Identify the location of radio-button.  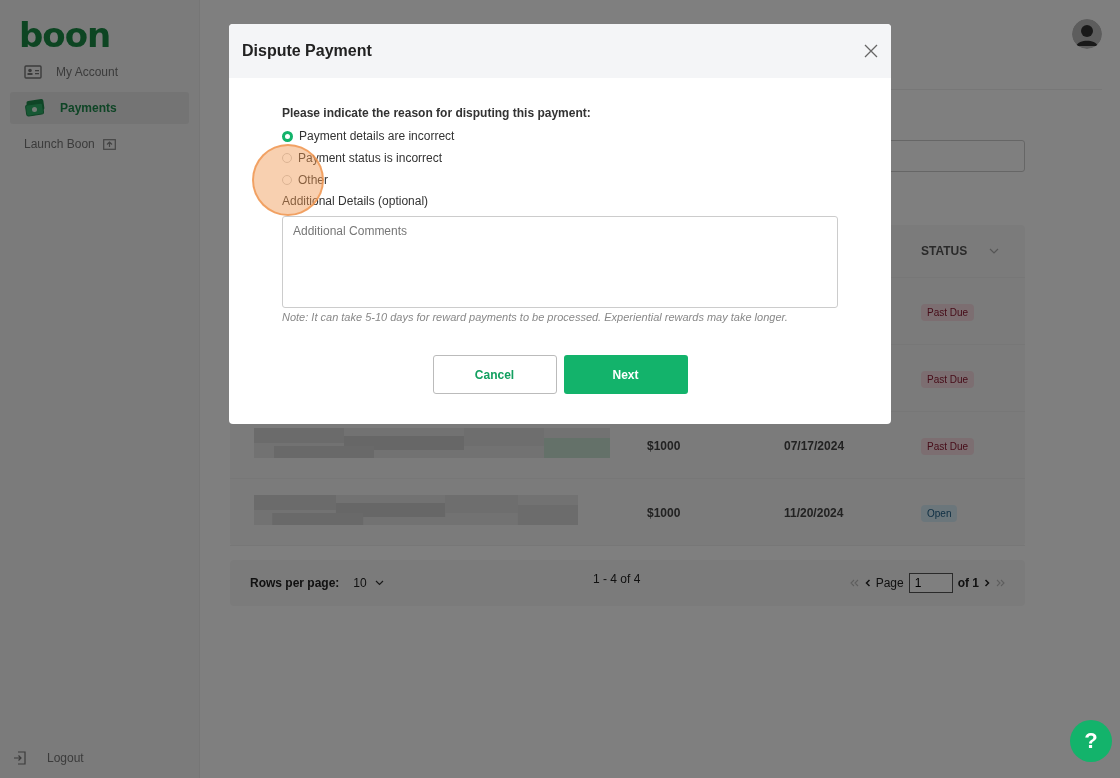
(287, 136).